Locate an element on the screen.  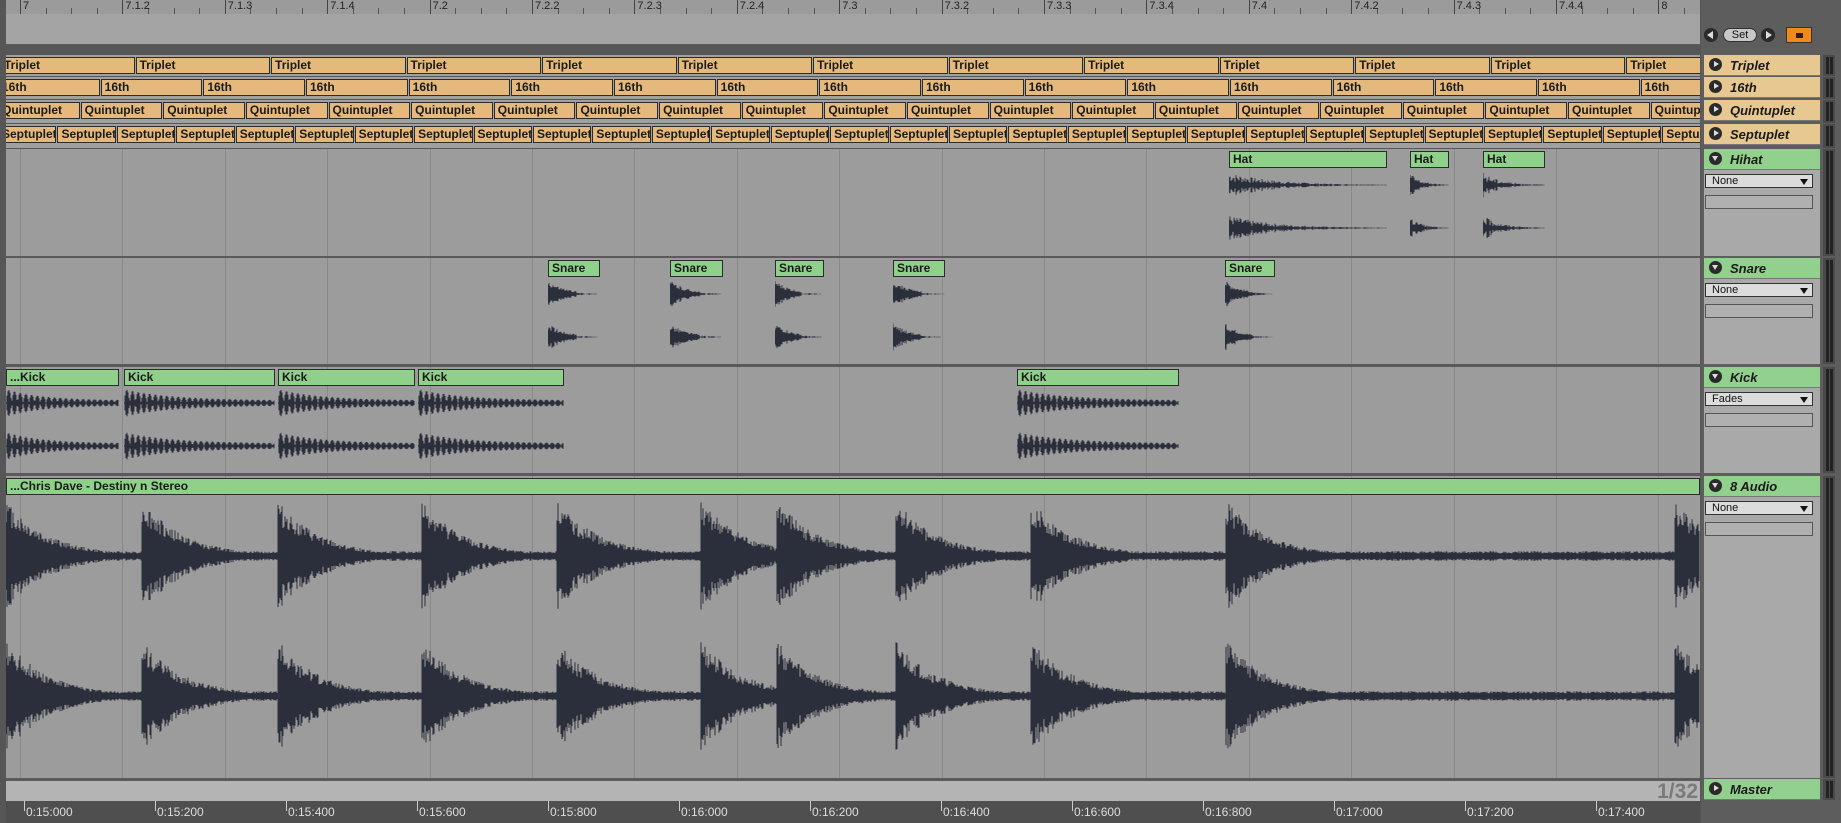
track-header-hihat: Hihat is located at coordinates (1762, 159).